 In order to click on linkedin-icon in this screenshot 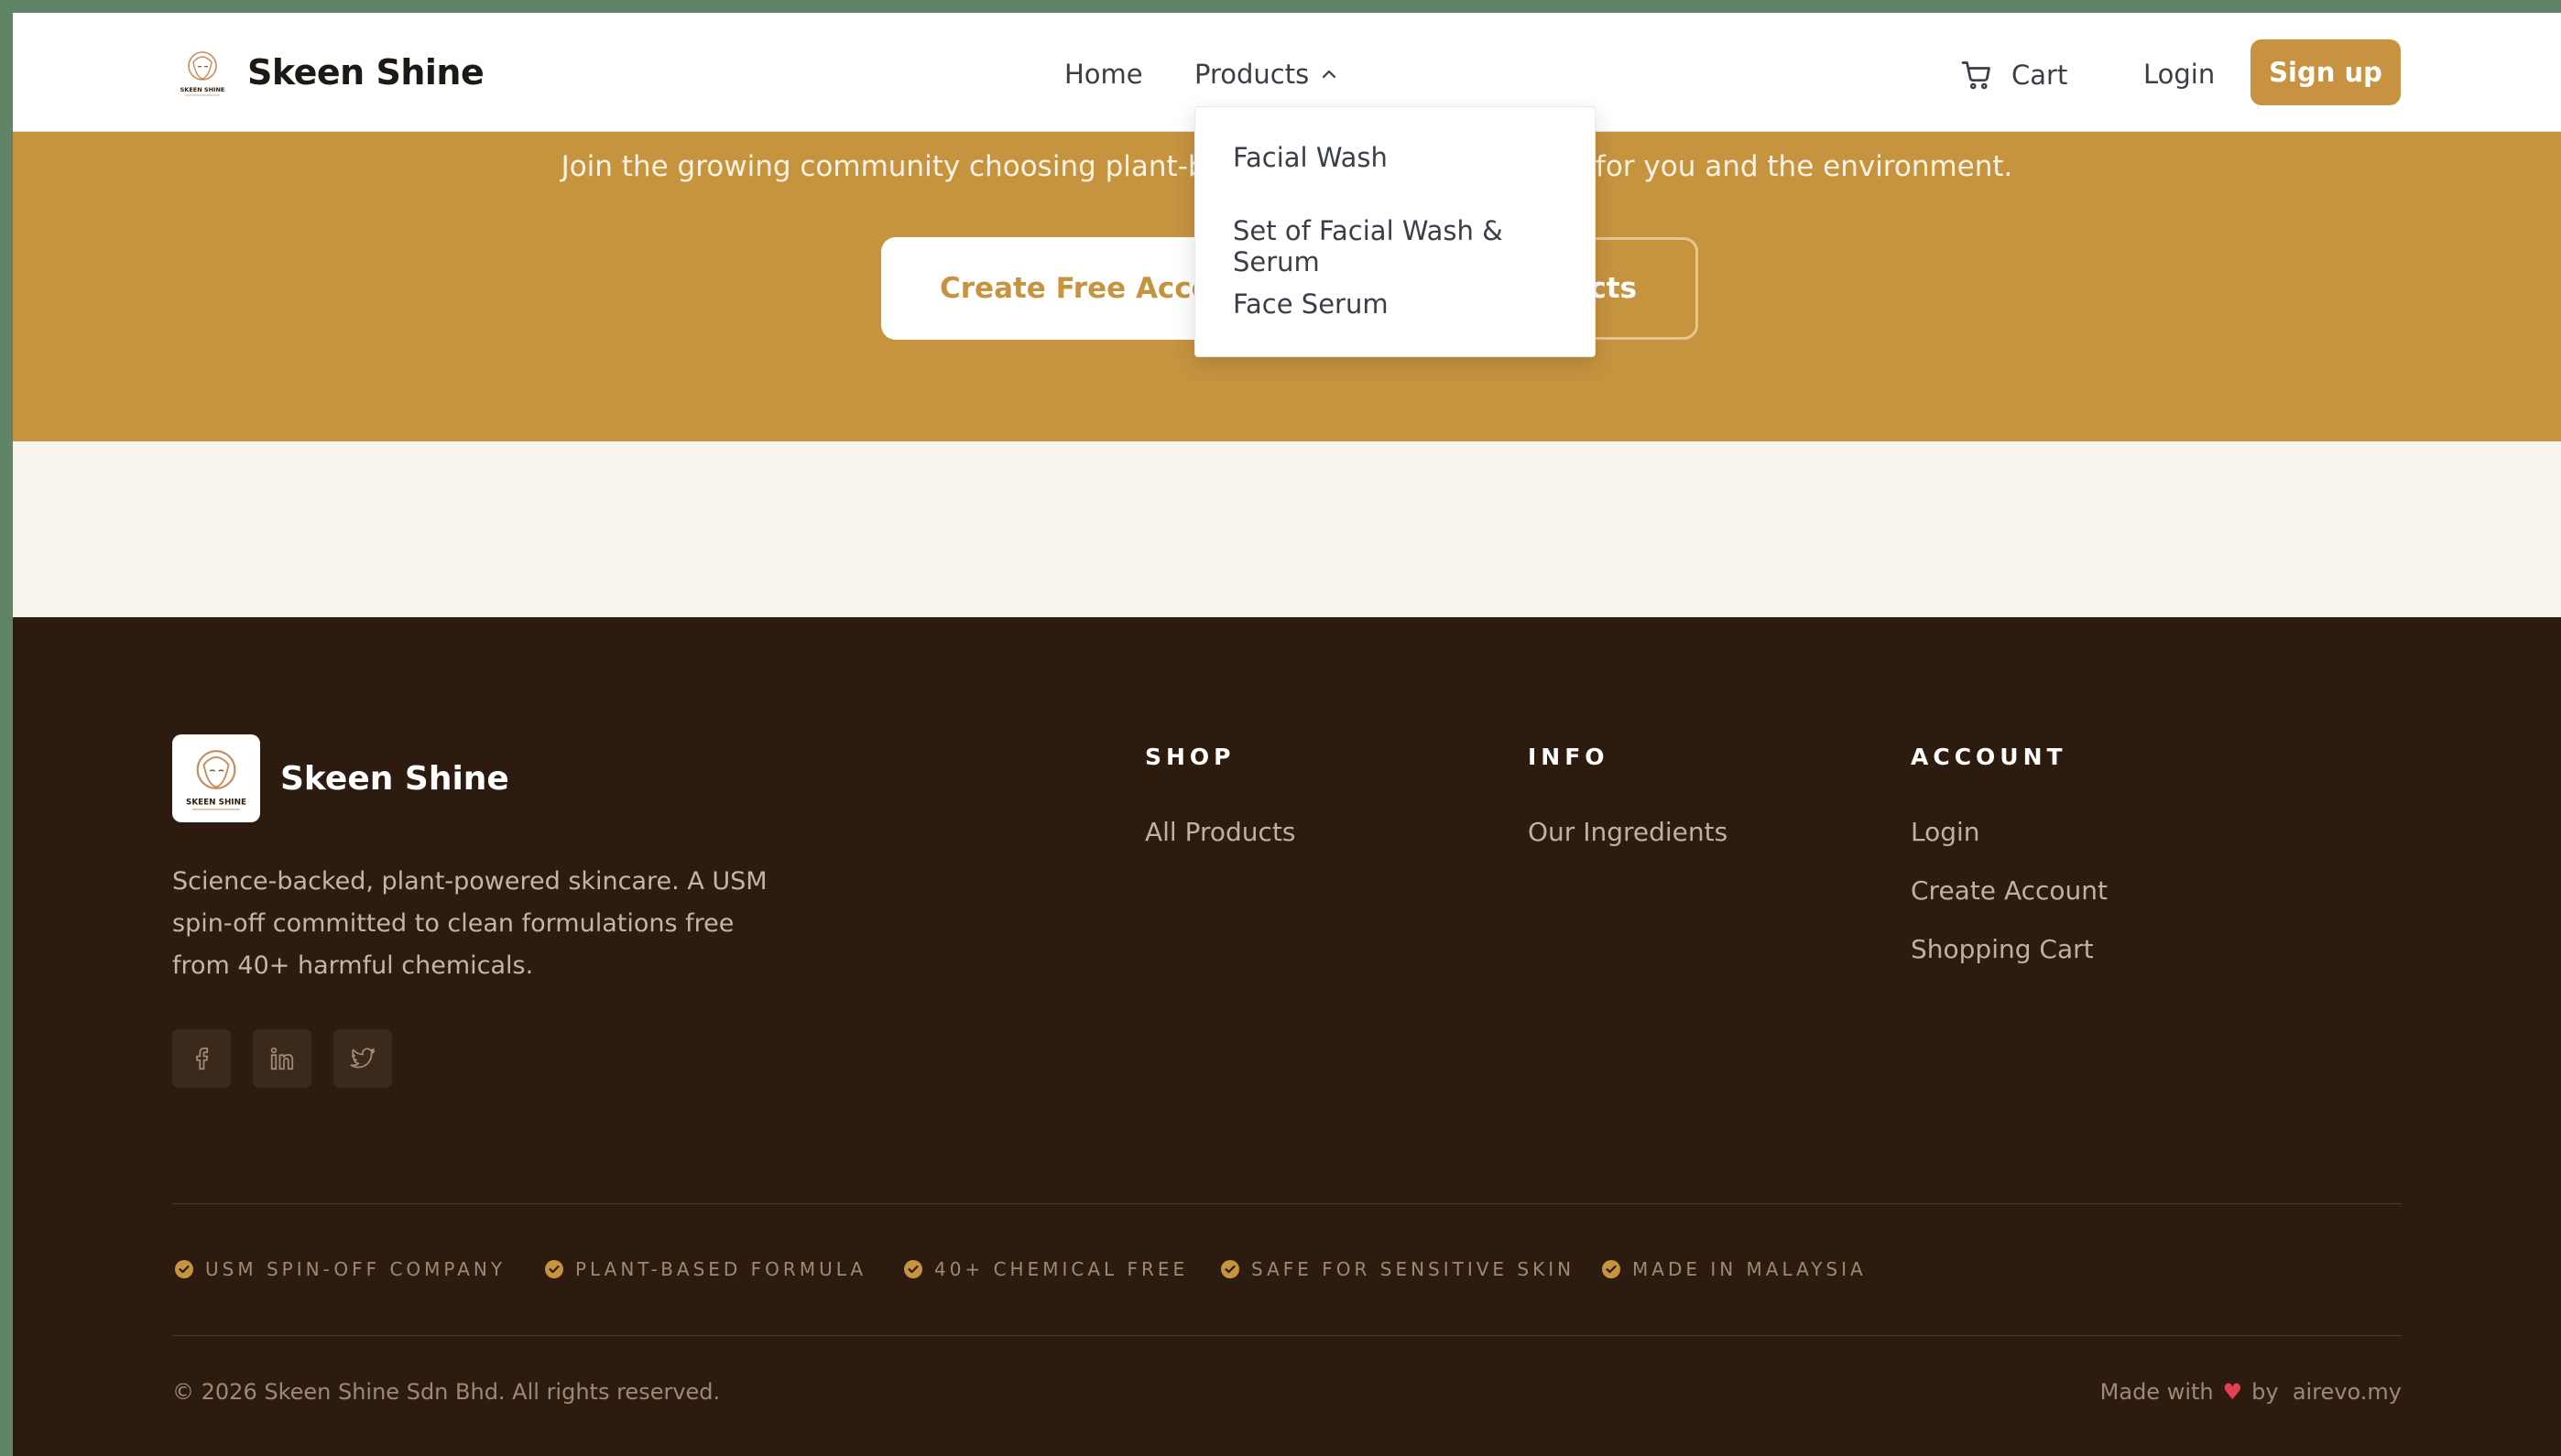, I will do `click(282, 1058)`.